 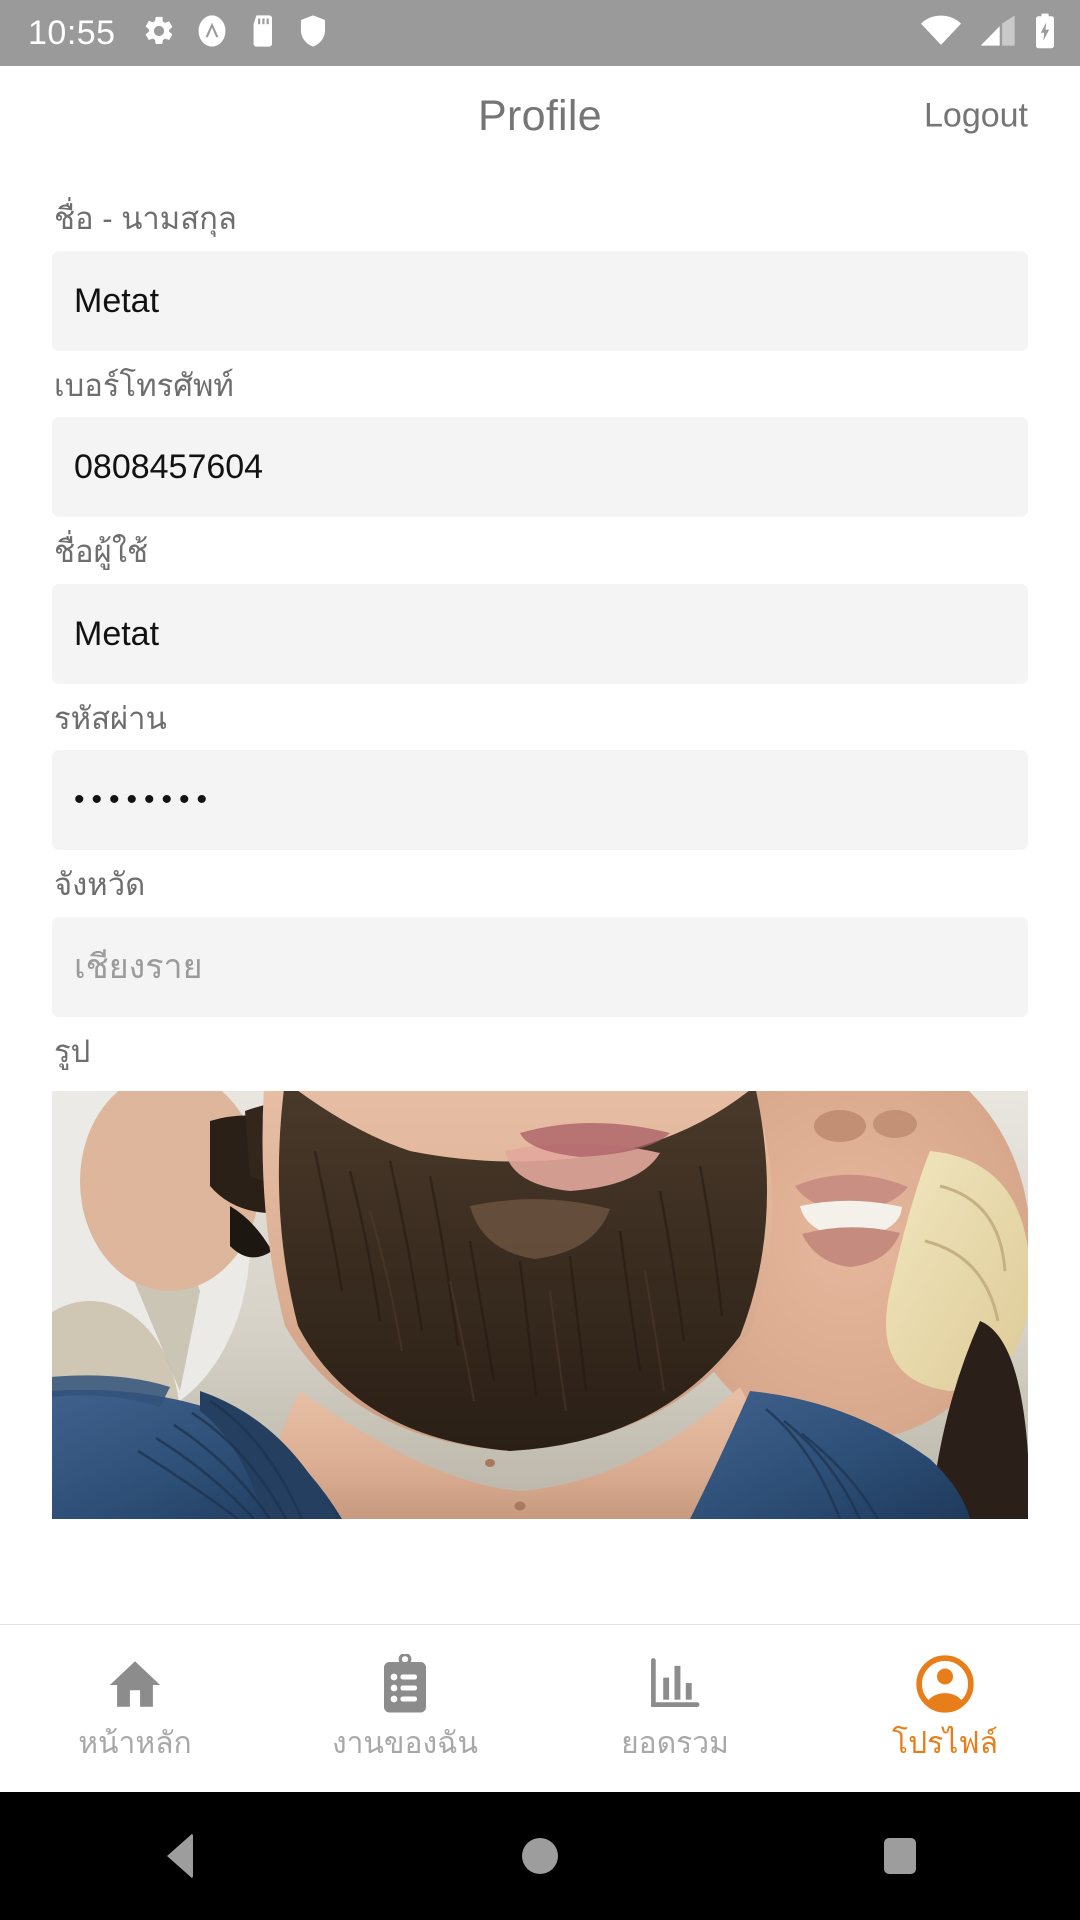 I want to click on sdcard-icon, so click(x=263, y=33).